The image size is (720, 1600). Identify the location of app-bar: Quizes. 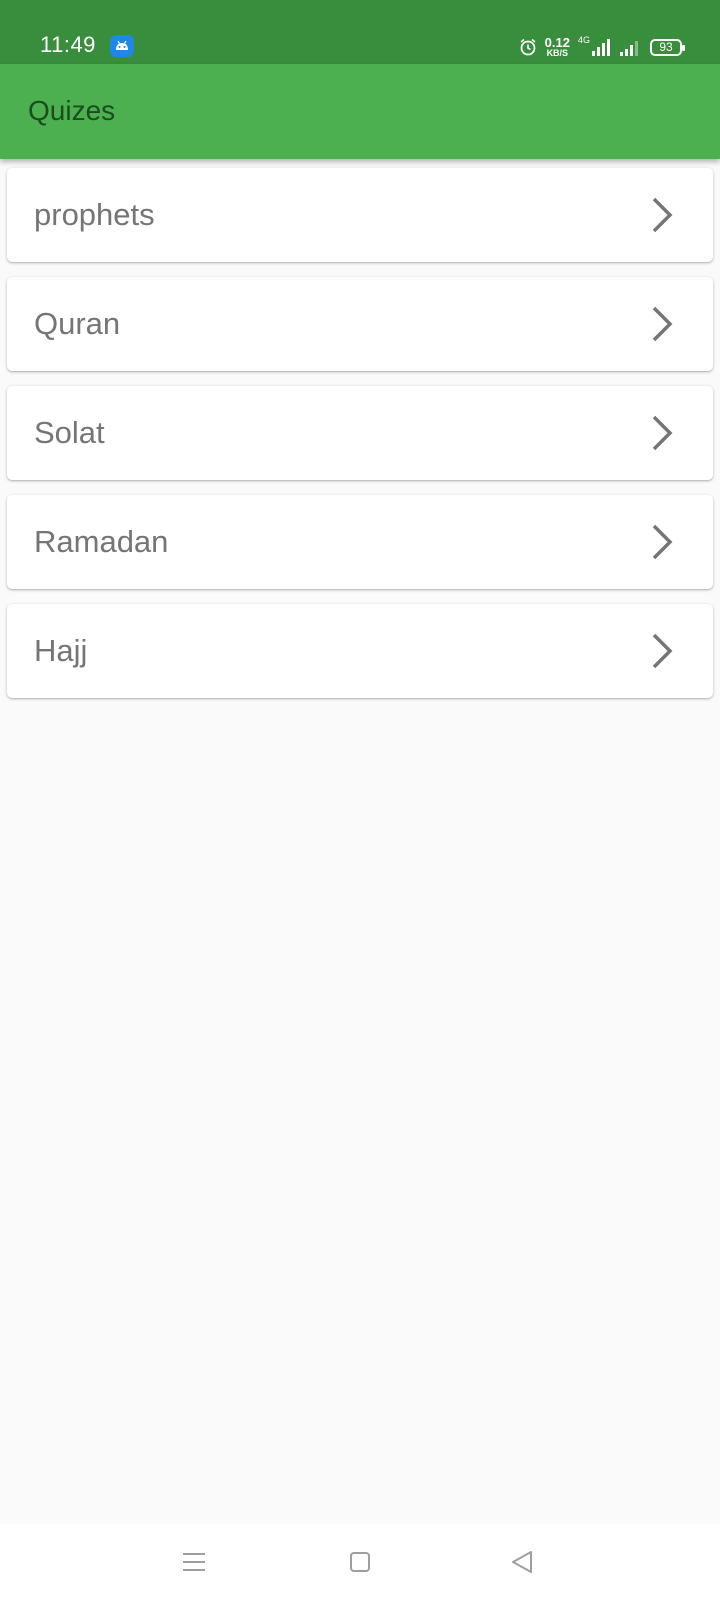
(360, 111).